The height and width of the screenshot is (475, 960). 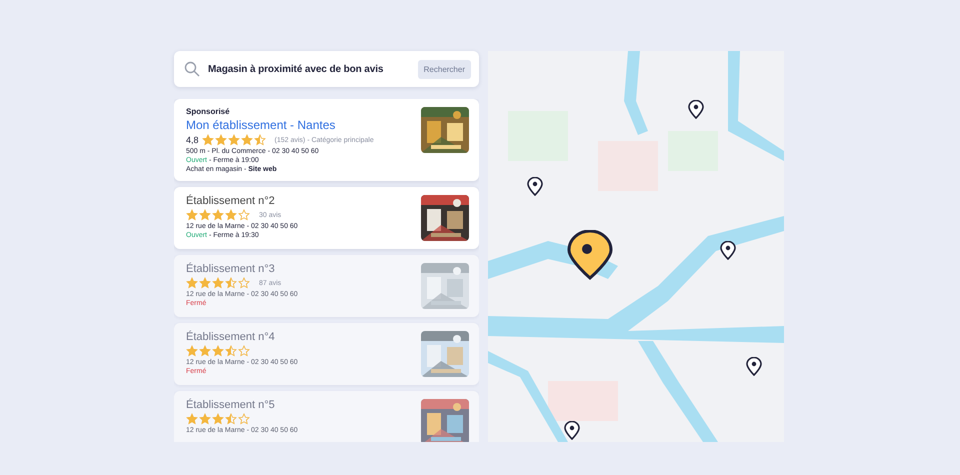 What do you see at coordinates (231, 269) in the screenshot?
I see `business-name: Établissement n°3` at bounding box center [231, 269].